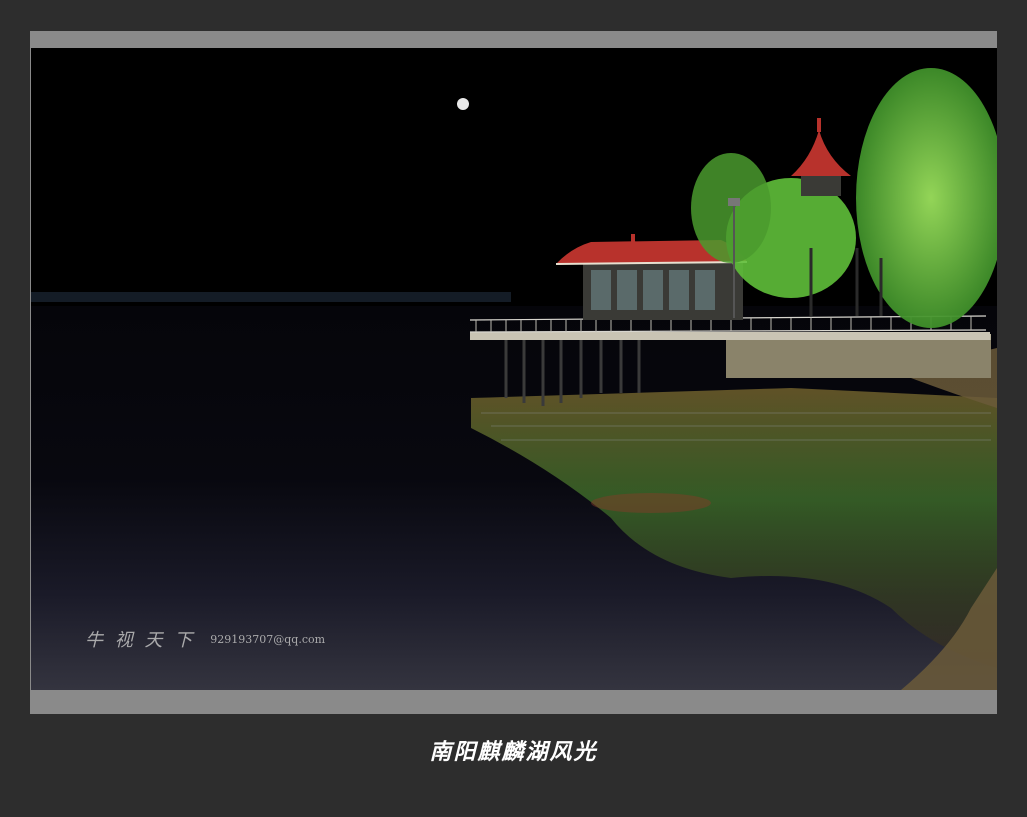 This screenshot has height=817, width=1027. What do you see at coordinates (140, 640) in the screenshot?
I see `watermark-signature: 牛 视 天 下` at bounding box center [140, 640].